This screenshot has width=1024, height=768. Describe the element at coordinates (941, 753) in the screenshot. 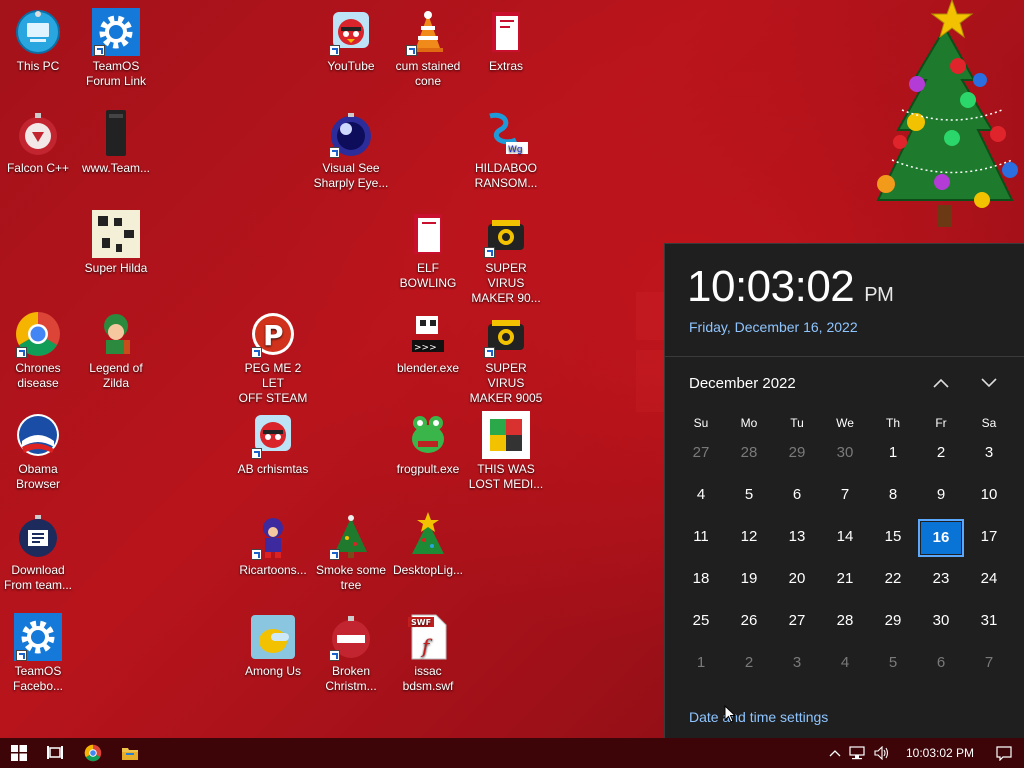

I see `taskbar-clock: 10:03:02 PM` at that location.